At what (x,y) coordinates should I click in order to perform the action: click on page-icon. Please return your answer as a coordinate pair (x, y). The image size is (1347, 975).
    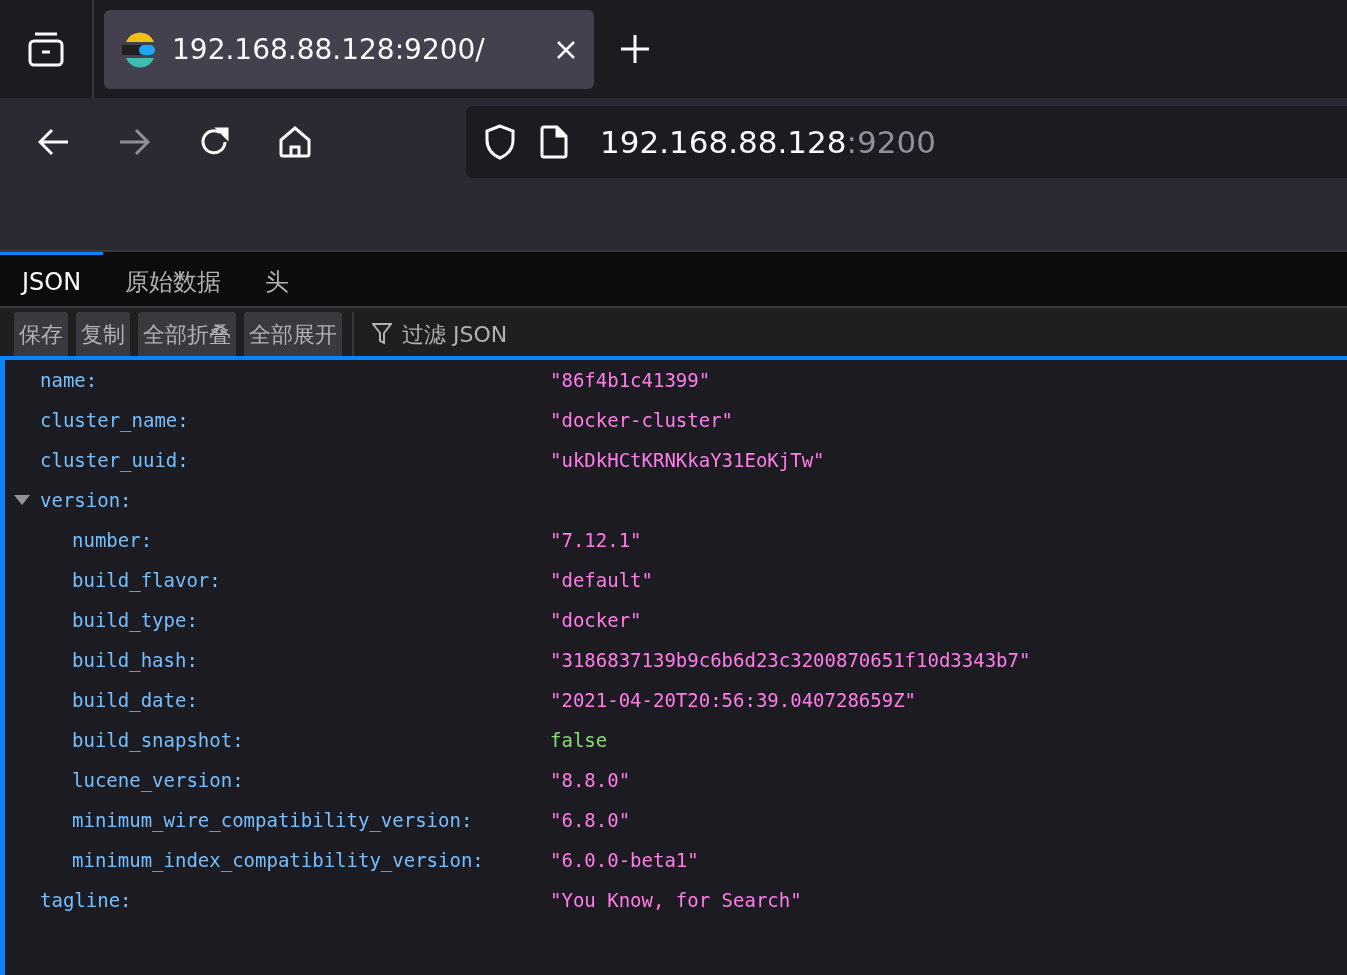
    Looking at the image, I should click on (554, 142).